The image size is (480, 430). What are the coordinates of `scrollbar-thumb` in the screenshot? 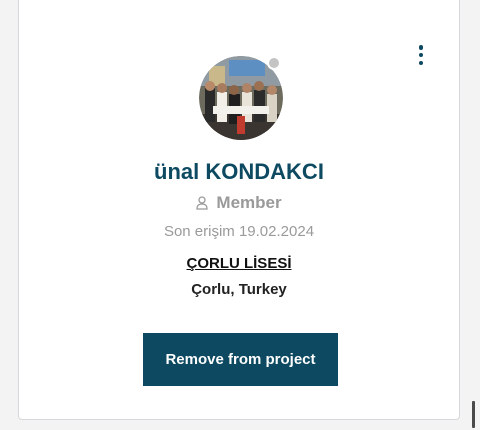 It's located at (473, 414).